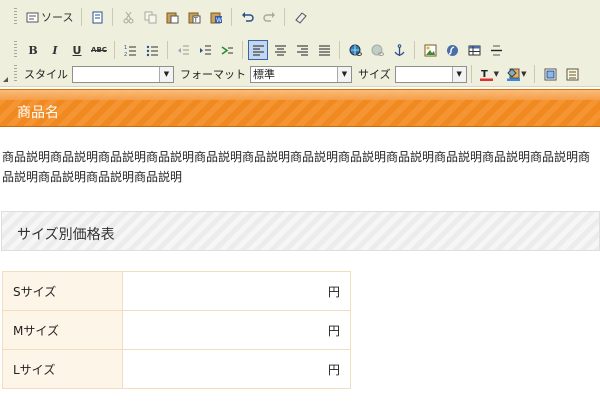  What do you see at coordinates (374, 74) in the screenshot?
I see `size-label: サイズ` at bounding box center [374, 74].